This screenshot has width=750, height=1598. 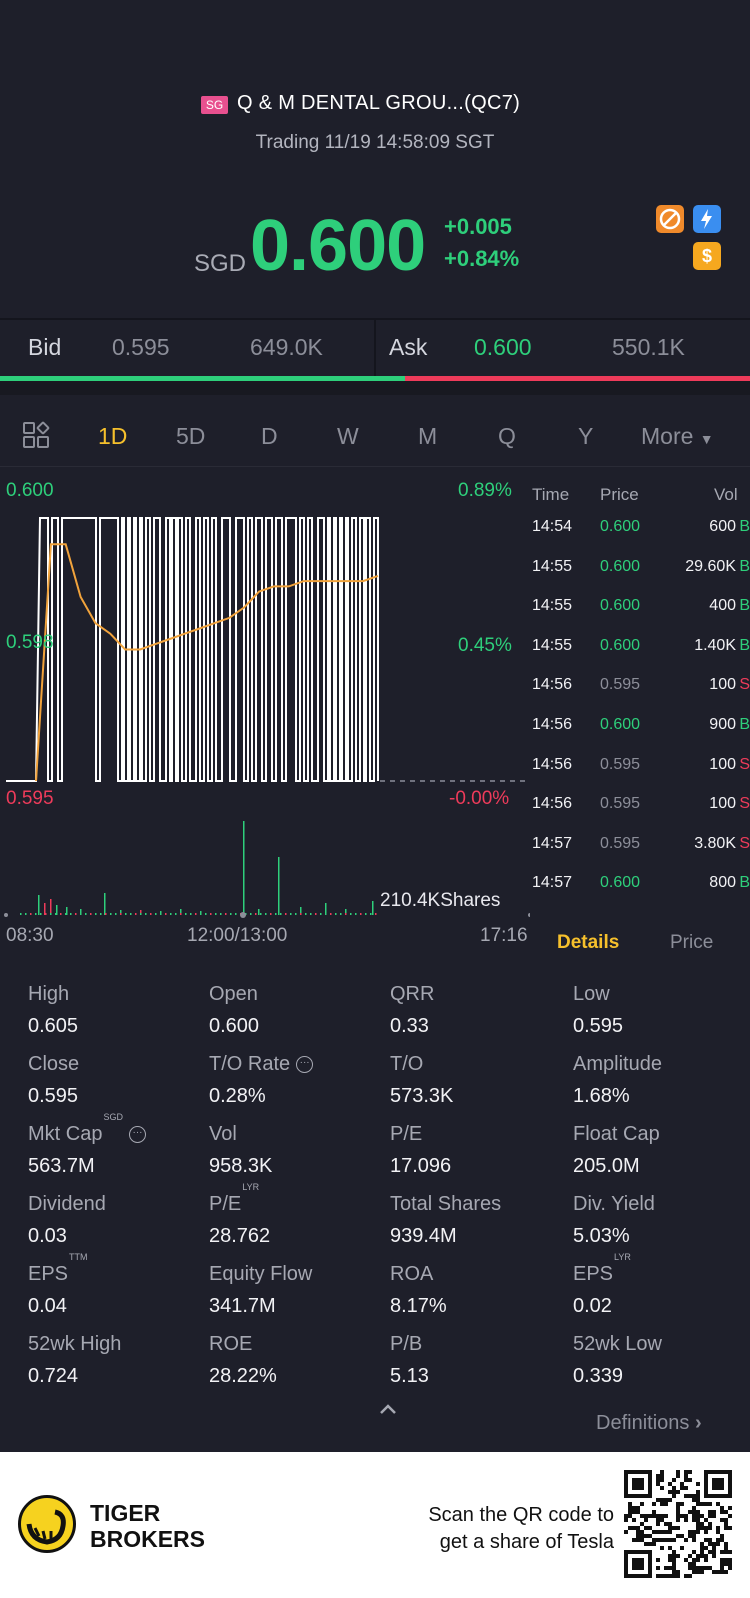 I want to click on stat-value: 0.339, so click(x=598, y=1376).